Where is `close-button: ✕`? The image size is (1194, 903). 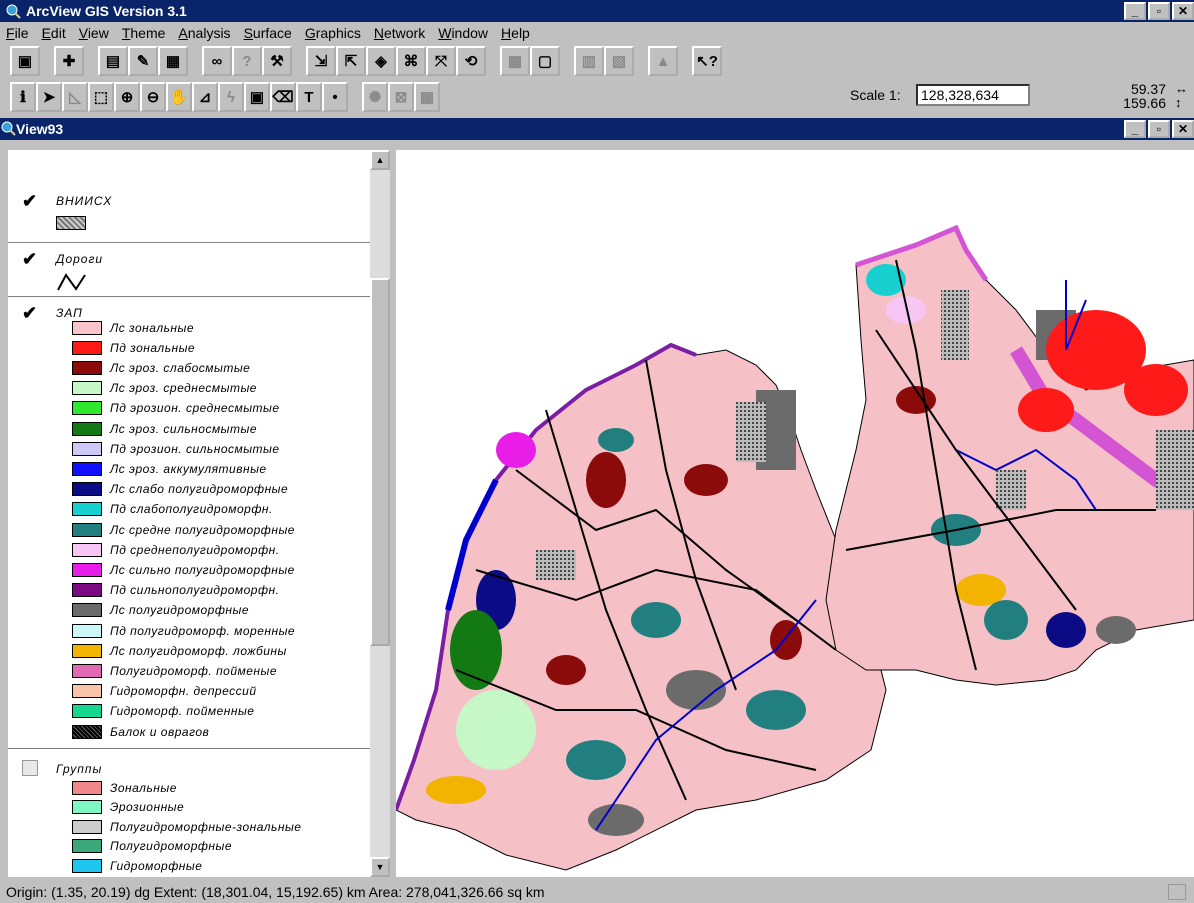 close-button: ✕ is located at coordinates (1183, 11).